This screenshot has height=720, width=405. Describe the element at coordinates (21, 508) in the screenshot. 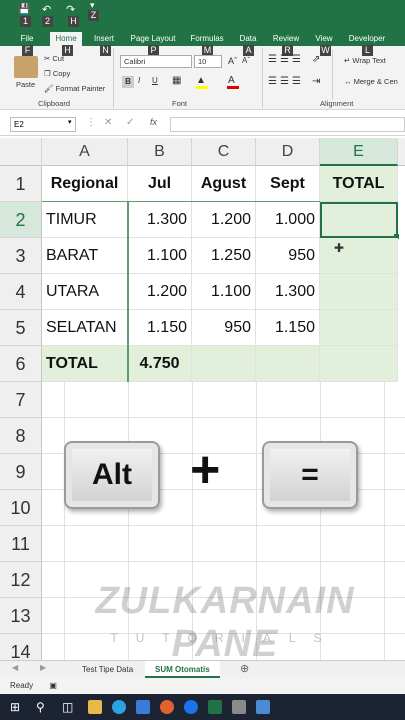

I see `row-header-10: 10` at that location.